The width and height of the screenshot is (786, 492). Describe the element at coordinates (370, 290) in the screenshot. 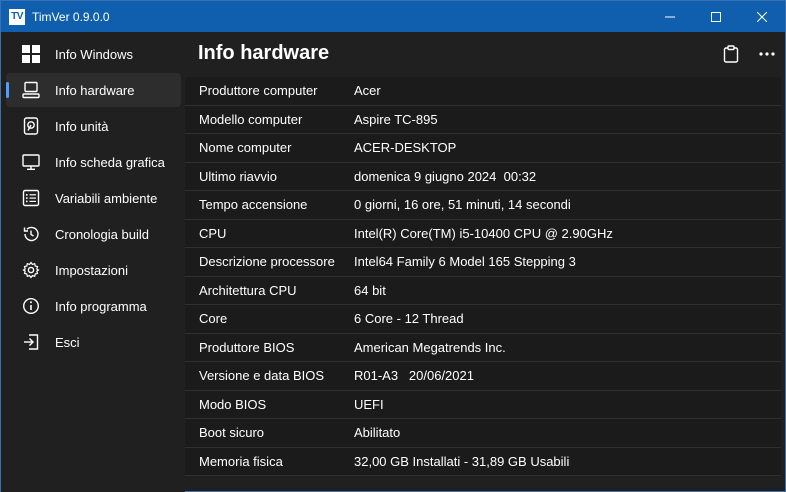

I see `row-value: 64 bit` at that location.